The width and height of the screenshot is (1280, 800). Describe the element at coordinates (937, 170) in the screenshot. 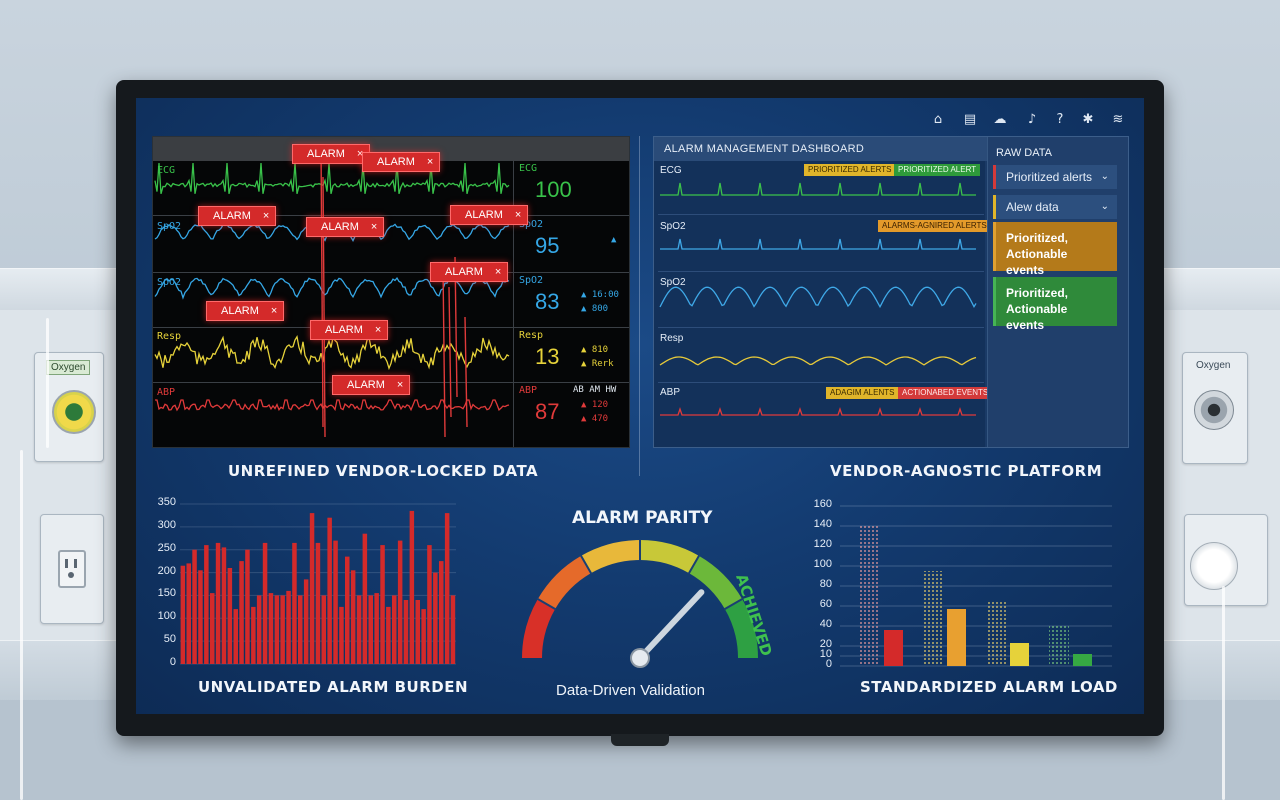

I see `alert-tag: PRIORITIZED ALERT` at that location.